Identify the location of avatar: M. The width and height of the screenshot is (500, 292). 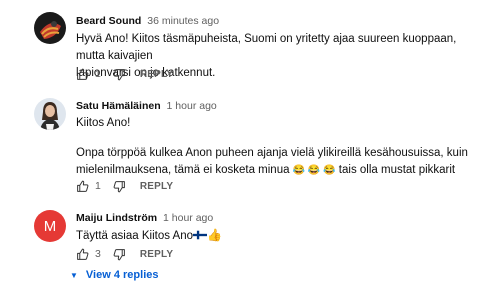
(50, 226).